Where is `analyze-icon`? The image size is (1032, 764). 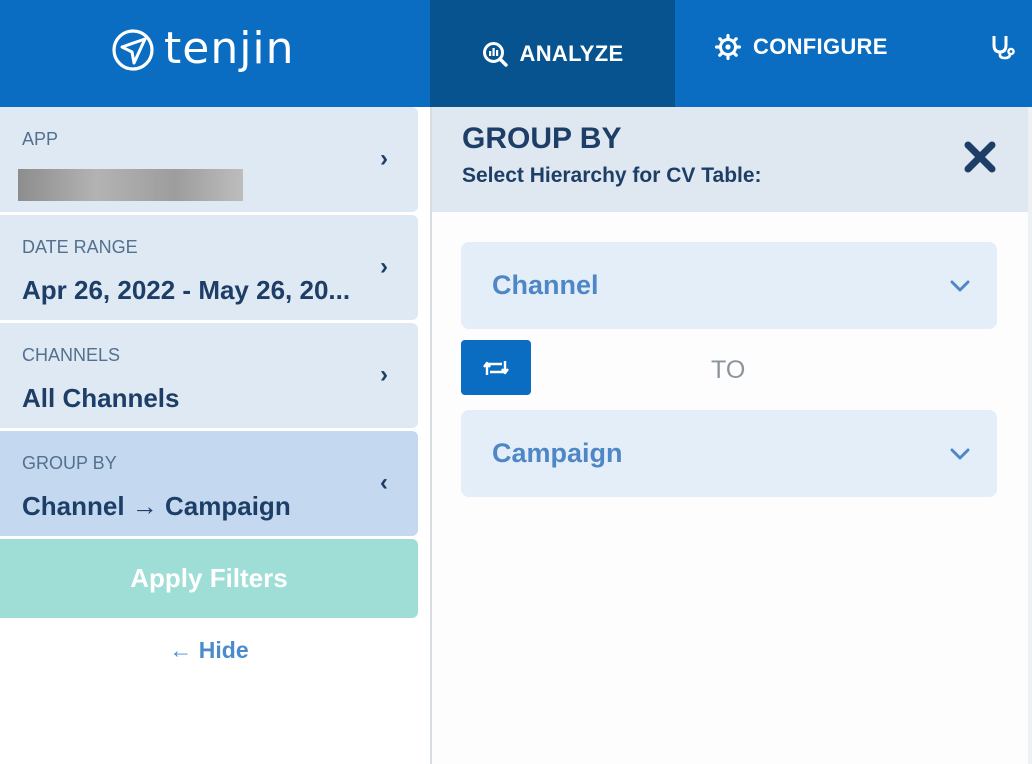
analyze-icon is located at coordinates (495, 54).